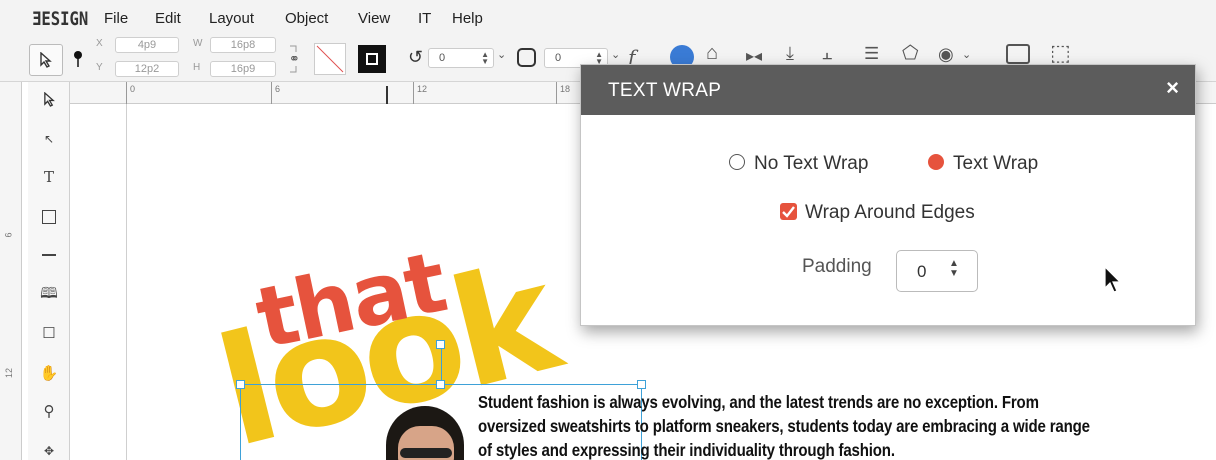 The width and height of the screenshot is (1216, 460). What do you see at coordinates (1172, 88) in the screenshot?
I see `close-icon: ×` at bounding box center [1172, 88].